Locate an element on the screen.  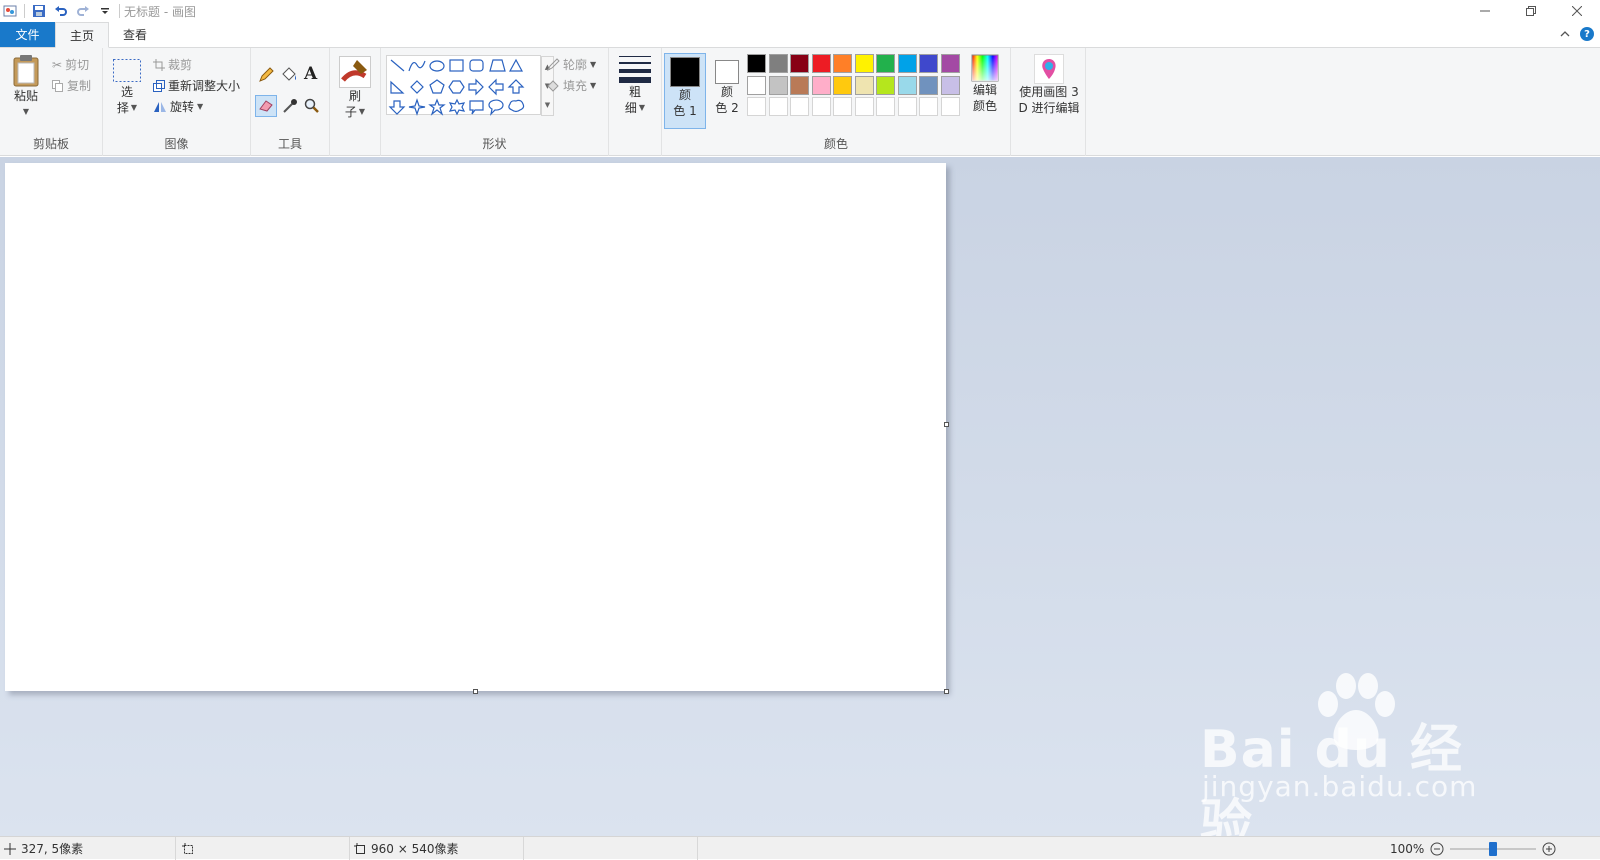
tab-file: 文件 is located at coordinates (27, 34).